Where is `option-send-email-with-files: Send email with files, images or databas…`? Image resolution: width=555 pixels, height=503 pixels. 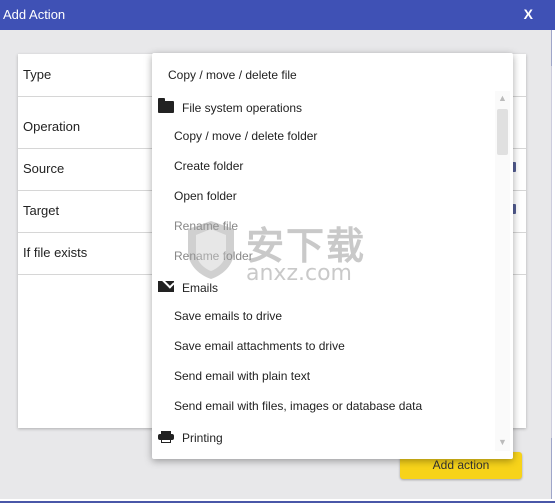
option-send-email-with-files: Send email with files, images or databas… is located at coordinates (298, 409).